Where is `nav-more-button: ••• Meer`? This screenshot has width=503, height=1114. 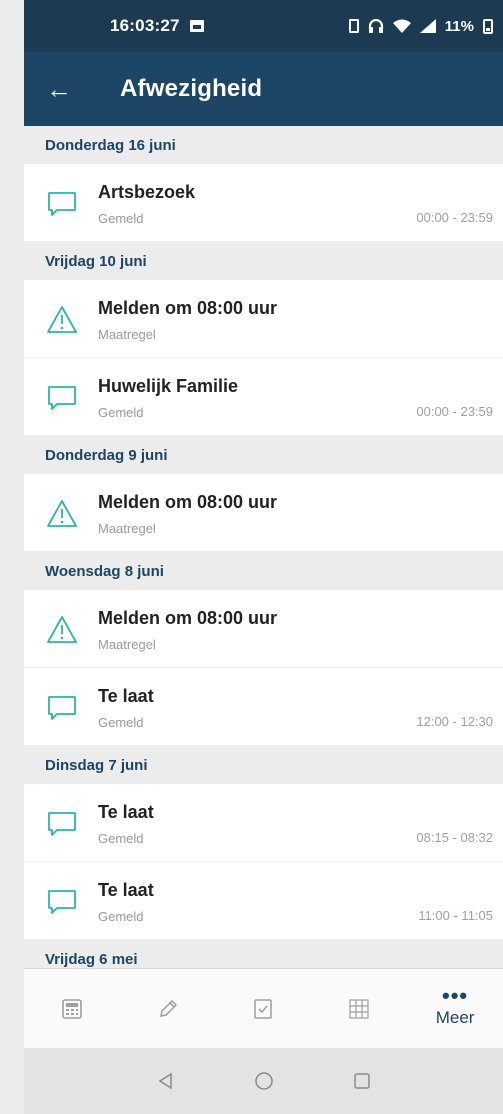 nav-more-button: ••• Meer is located at coordinates (455, 1008).